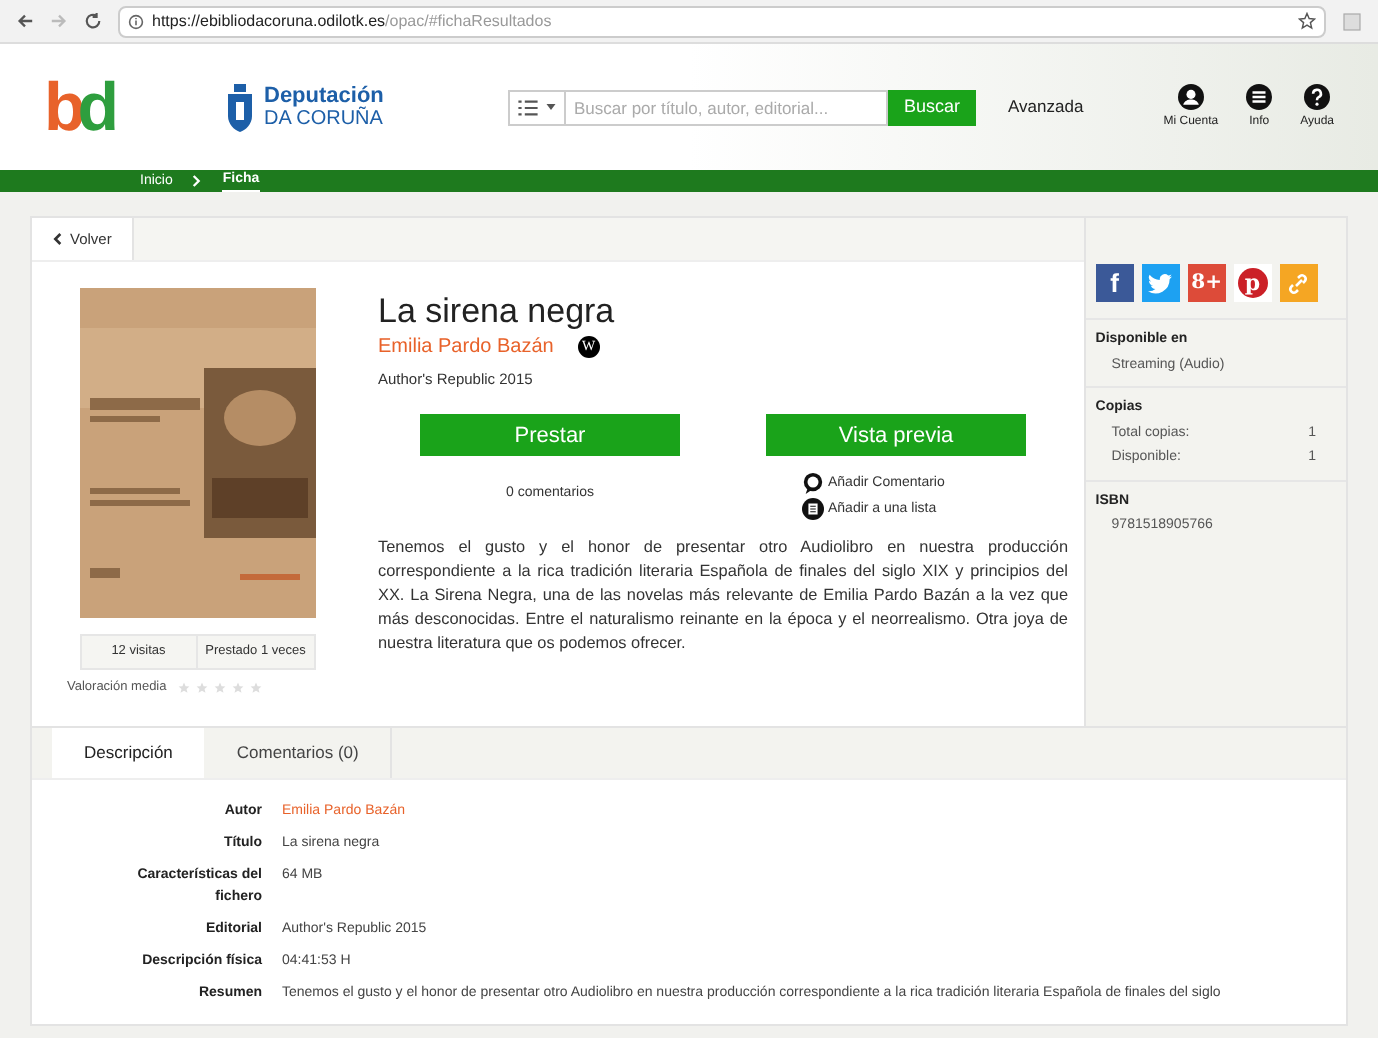 The width and height of the screenshot is (1378, 1038). I want to click on extension-icon, so click(1352, 21).